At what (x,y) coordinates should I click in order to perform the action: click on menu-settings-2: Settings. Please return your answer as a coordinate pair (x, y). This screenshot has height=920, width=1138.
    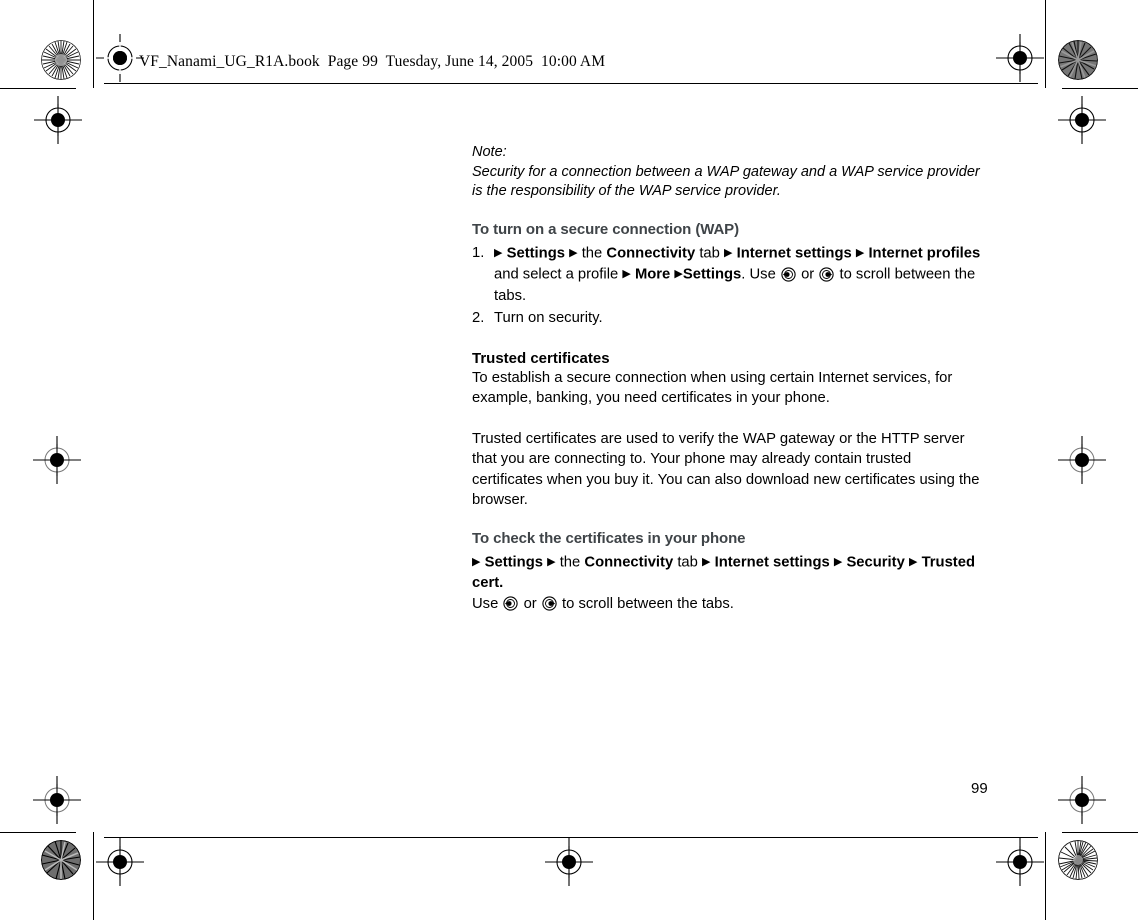
    Looking at the image, I should click on (712, 274).